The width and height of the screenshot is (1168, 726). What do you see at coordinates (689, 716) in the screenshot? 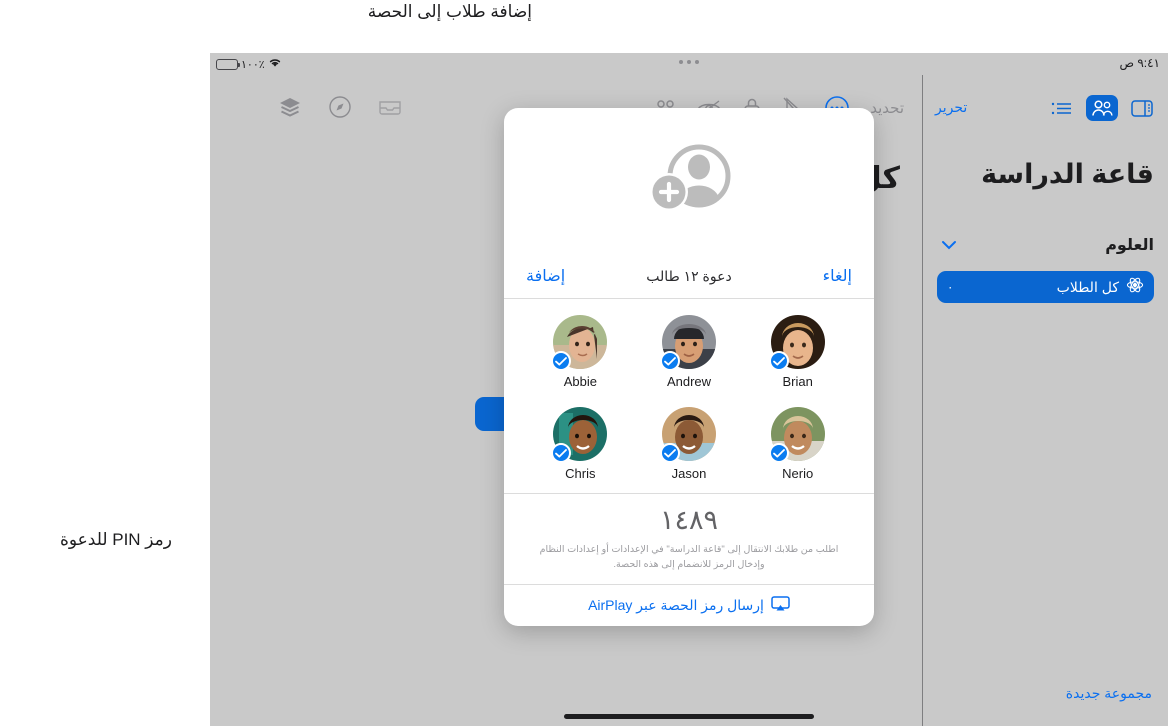
I see `home-indicator` at bounding box center [689, 716].